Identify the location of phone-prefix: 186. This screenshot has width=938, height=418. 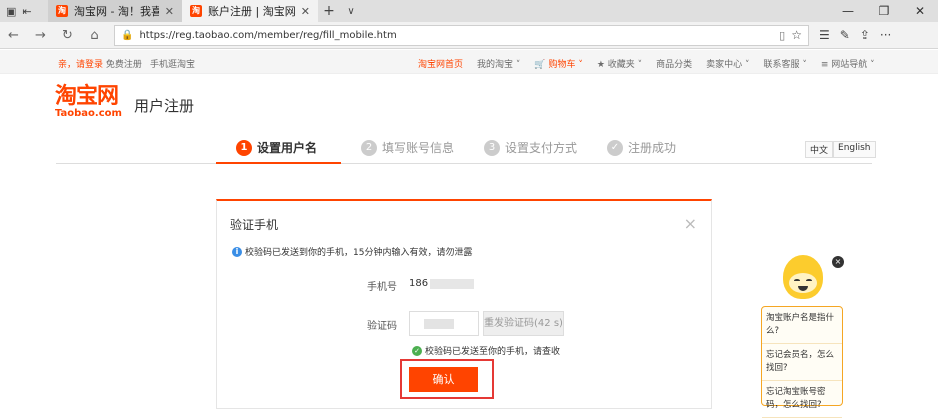
(419, 283).